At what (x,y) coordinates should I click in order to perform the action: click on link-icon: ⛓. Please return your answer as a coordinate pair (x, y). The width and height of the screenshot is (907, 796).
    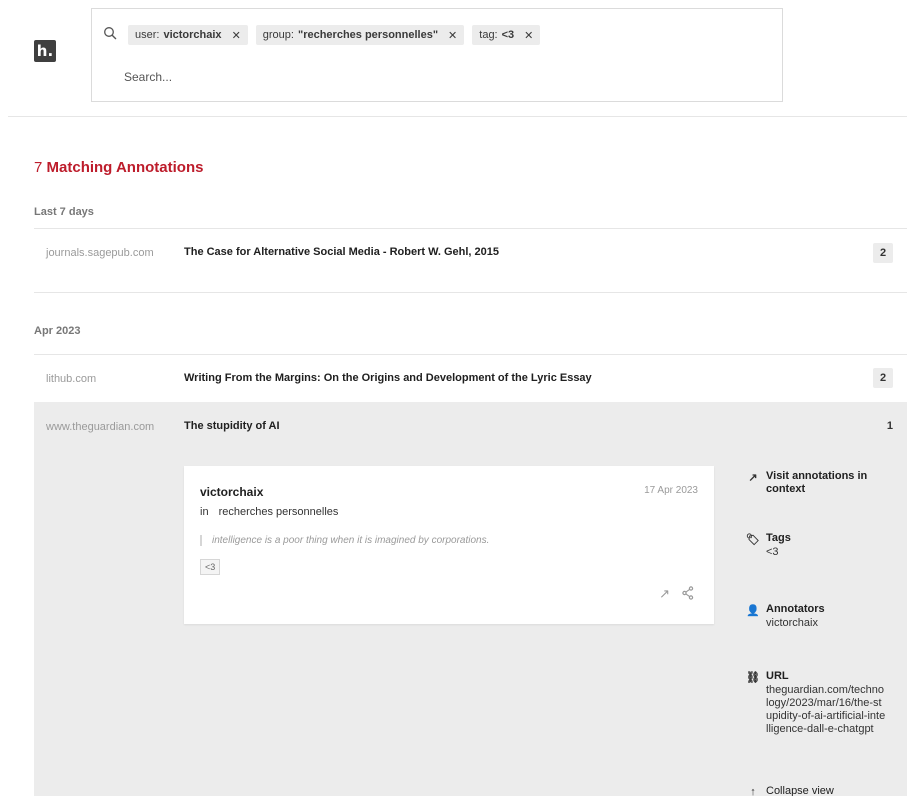
    Looking at the image, I should click on (753, 678).